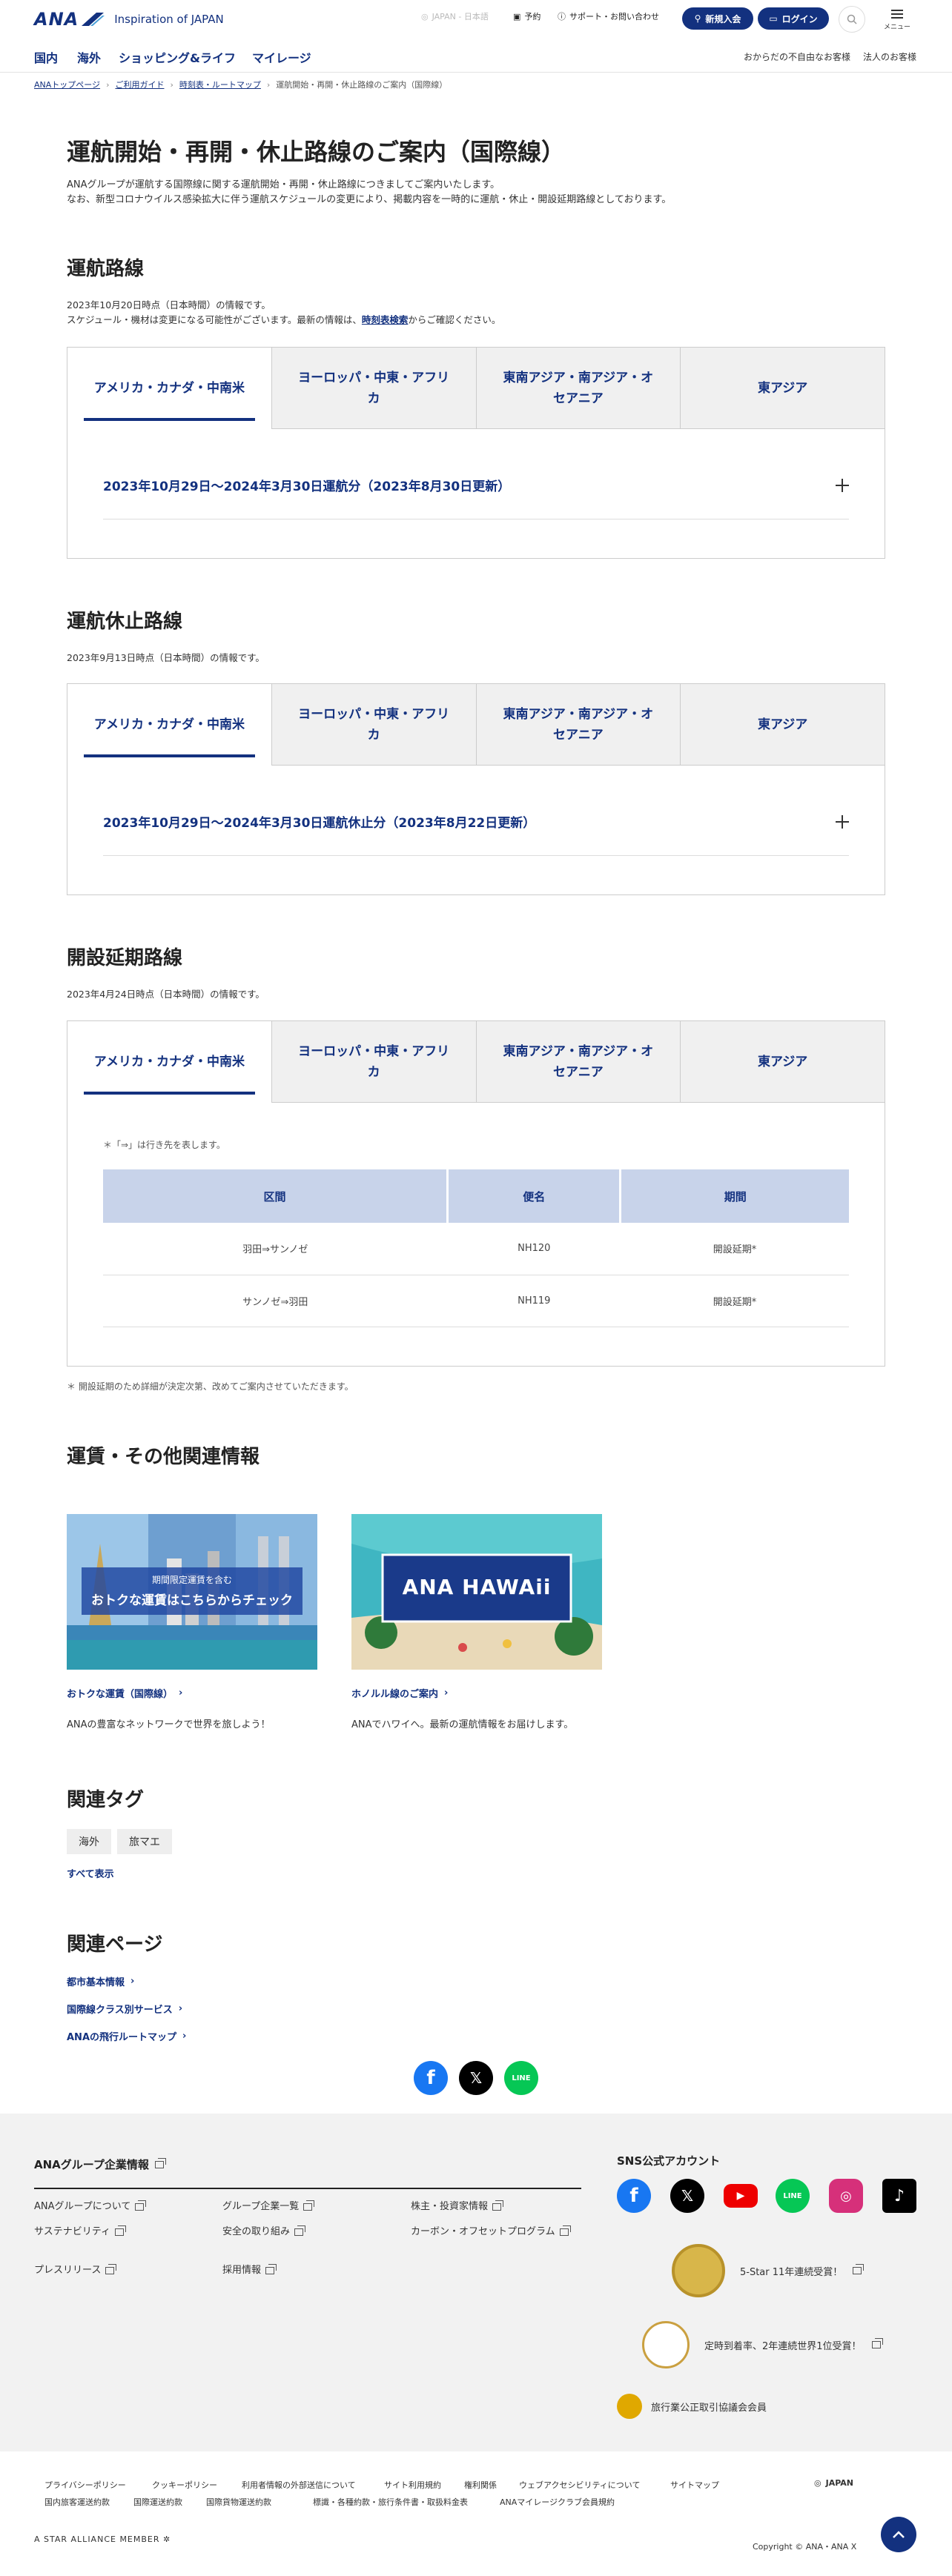 The image size is (952, 2576). What do you see at coordinates (741, 2196) in the screenshot?
I see `youtube-icon: ▶` at bounding box center [741, 2196].